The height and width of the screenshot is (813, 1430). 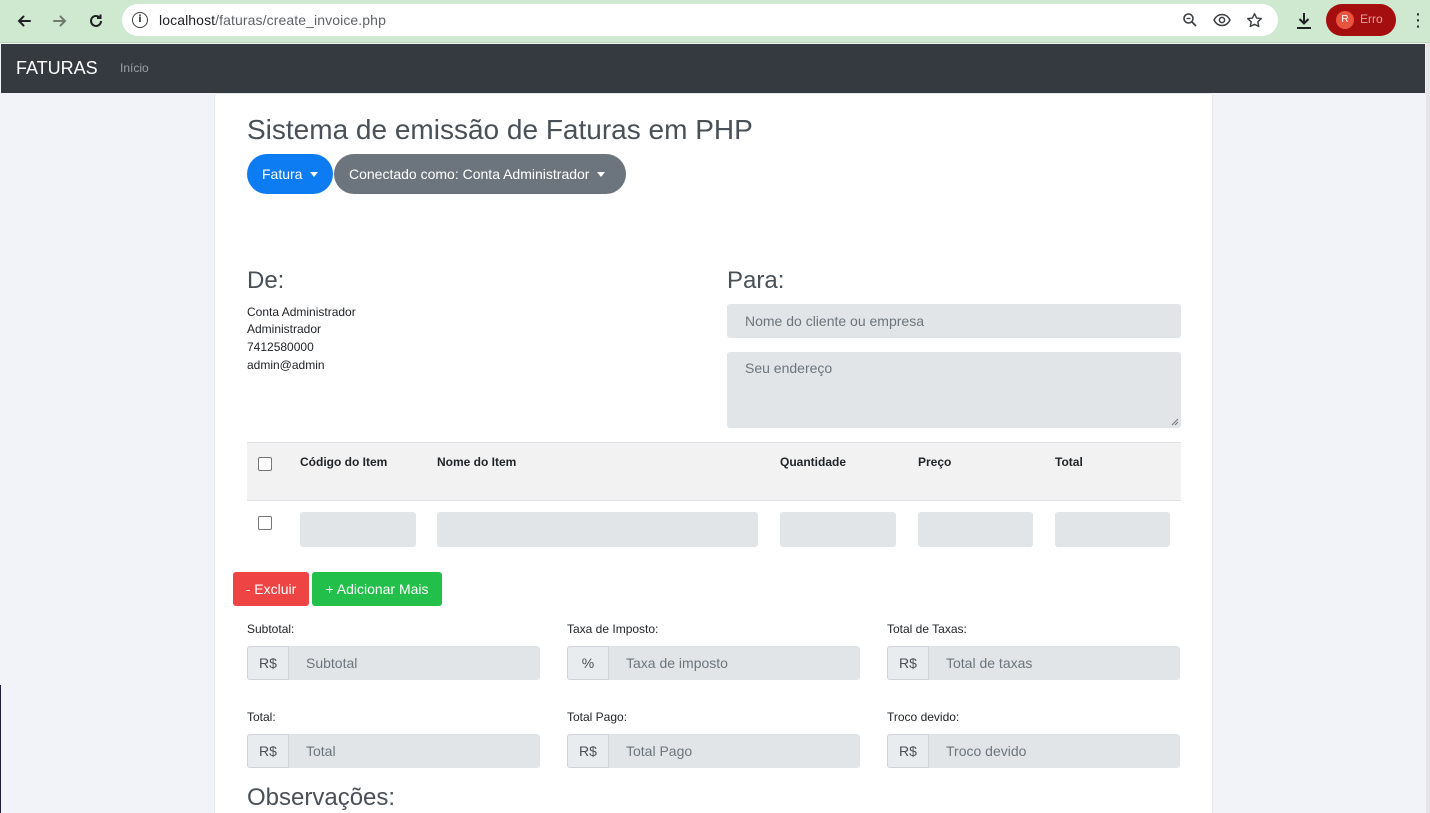 What do you see at coordinates (24, 21) in the screenshot?
I see `back-icon` at bounding box center [24, 21].